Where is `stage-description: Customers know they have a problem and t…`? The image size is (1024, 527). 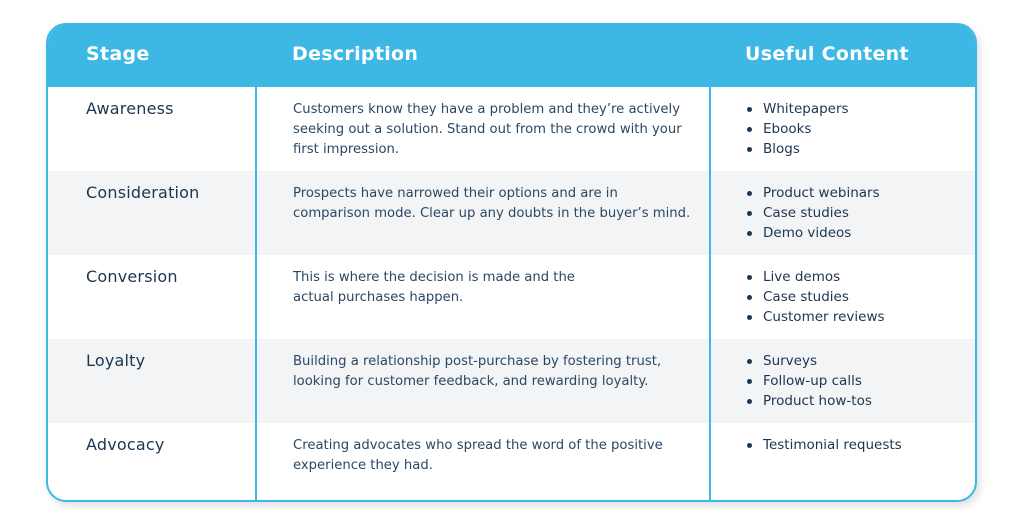
stage-description: Customers know they have a problem and t… is located at coordinates (487, 129).